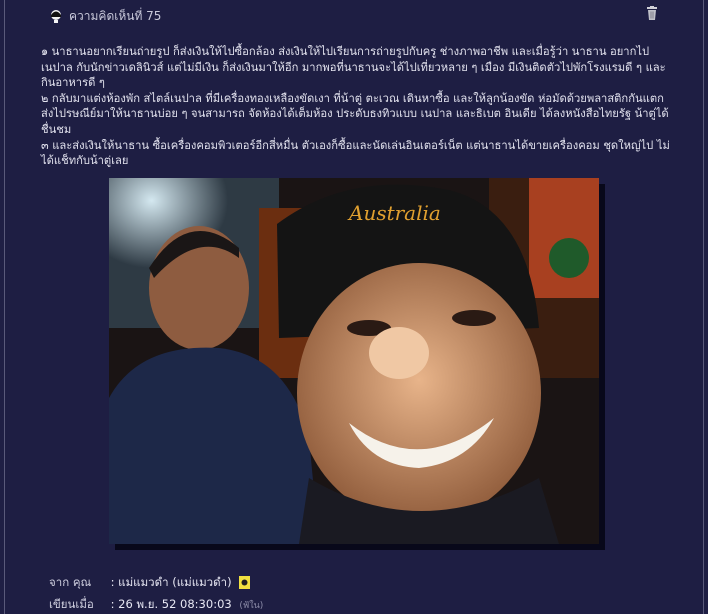 The image size is (708, 614). I want to click on comment-number-title: ความคิดเห็นที่ 75, so click(115, 15).